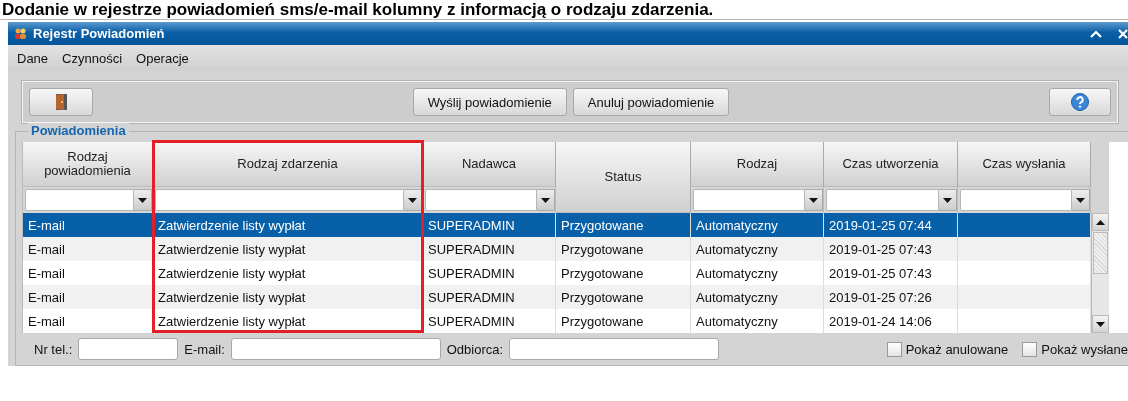 Image resolution: width=1128 pixels, height=401 pixels. I want to click on column-header: Czas wysłania, so click(1024, 164).